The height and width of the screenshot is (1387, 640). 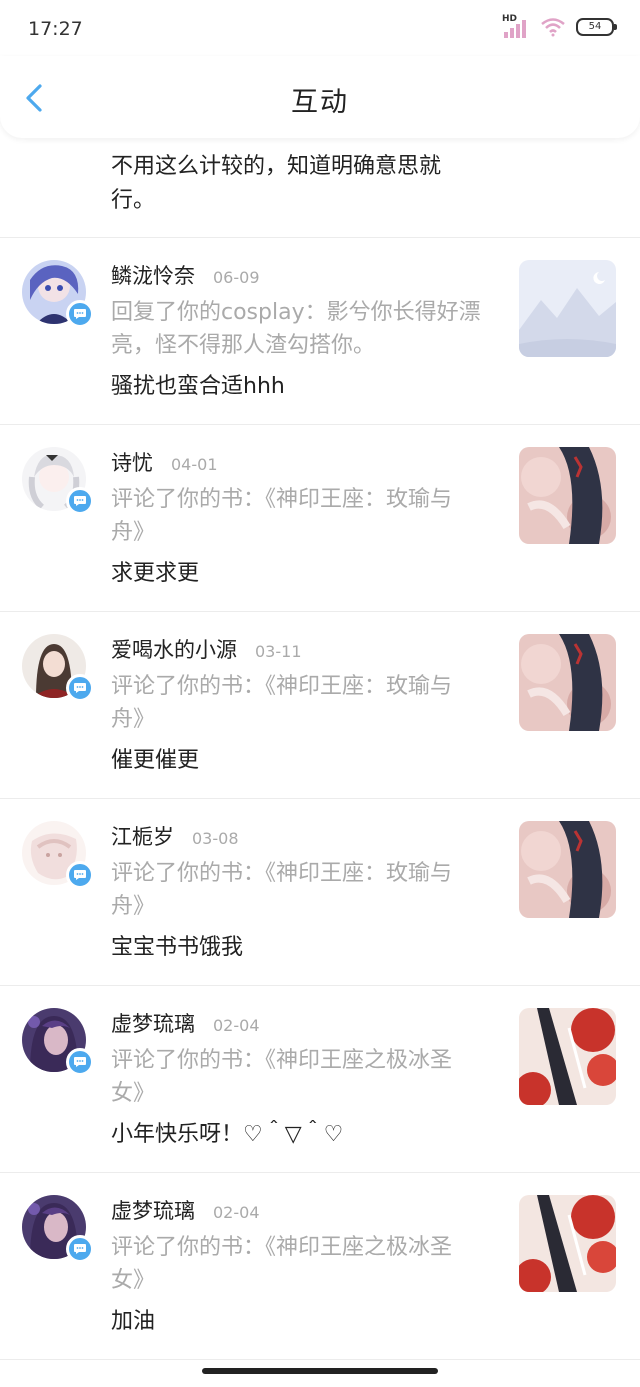 I want to click on reply-text: 求更求更, so click(x=155, y=573).